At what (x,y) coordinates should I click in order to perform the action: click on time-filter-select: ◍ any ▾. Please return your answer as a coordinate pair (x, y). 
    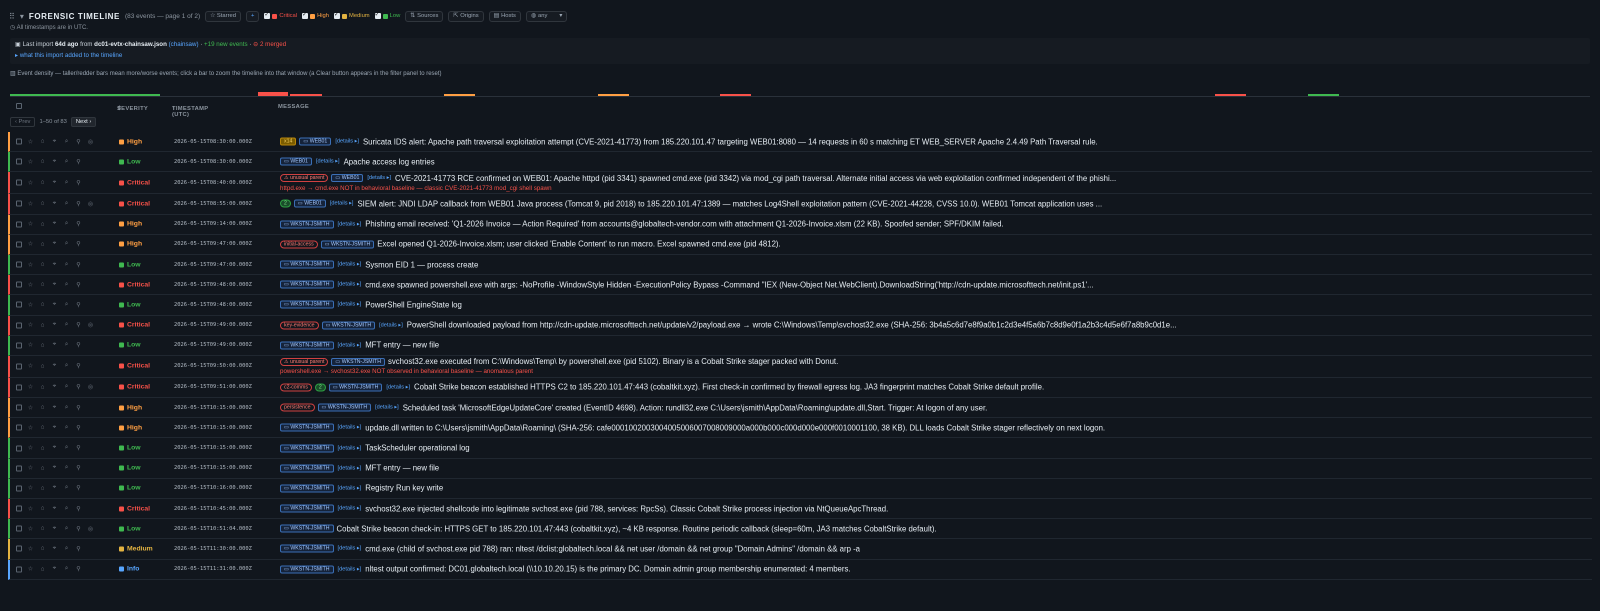
    Looking at the image, I should click on (546, 16).